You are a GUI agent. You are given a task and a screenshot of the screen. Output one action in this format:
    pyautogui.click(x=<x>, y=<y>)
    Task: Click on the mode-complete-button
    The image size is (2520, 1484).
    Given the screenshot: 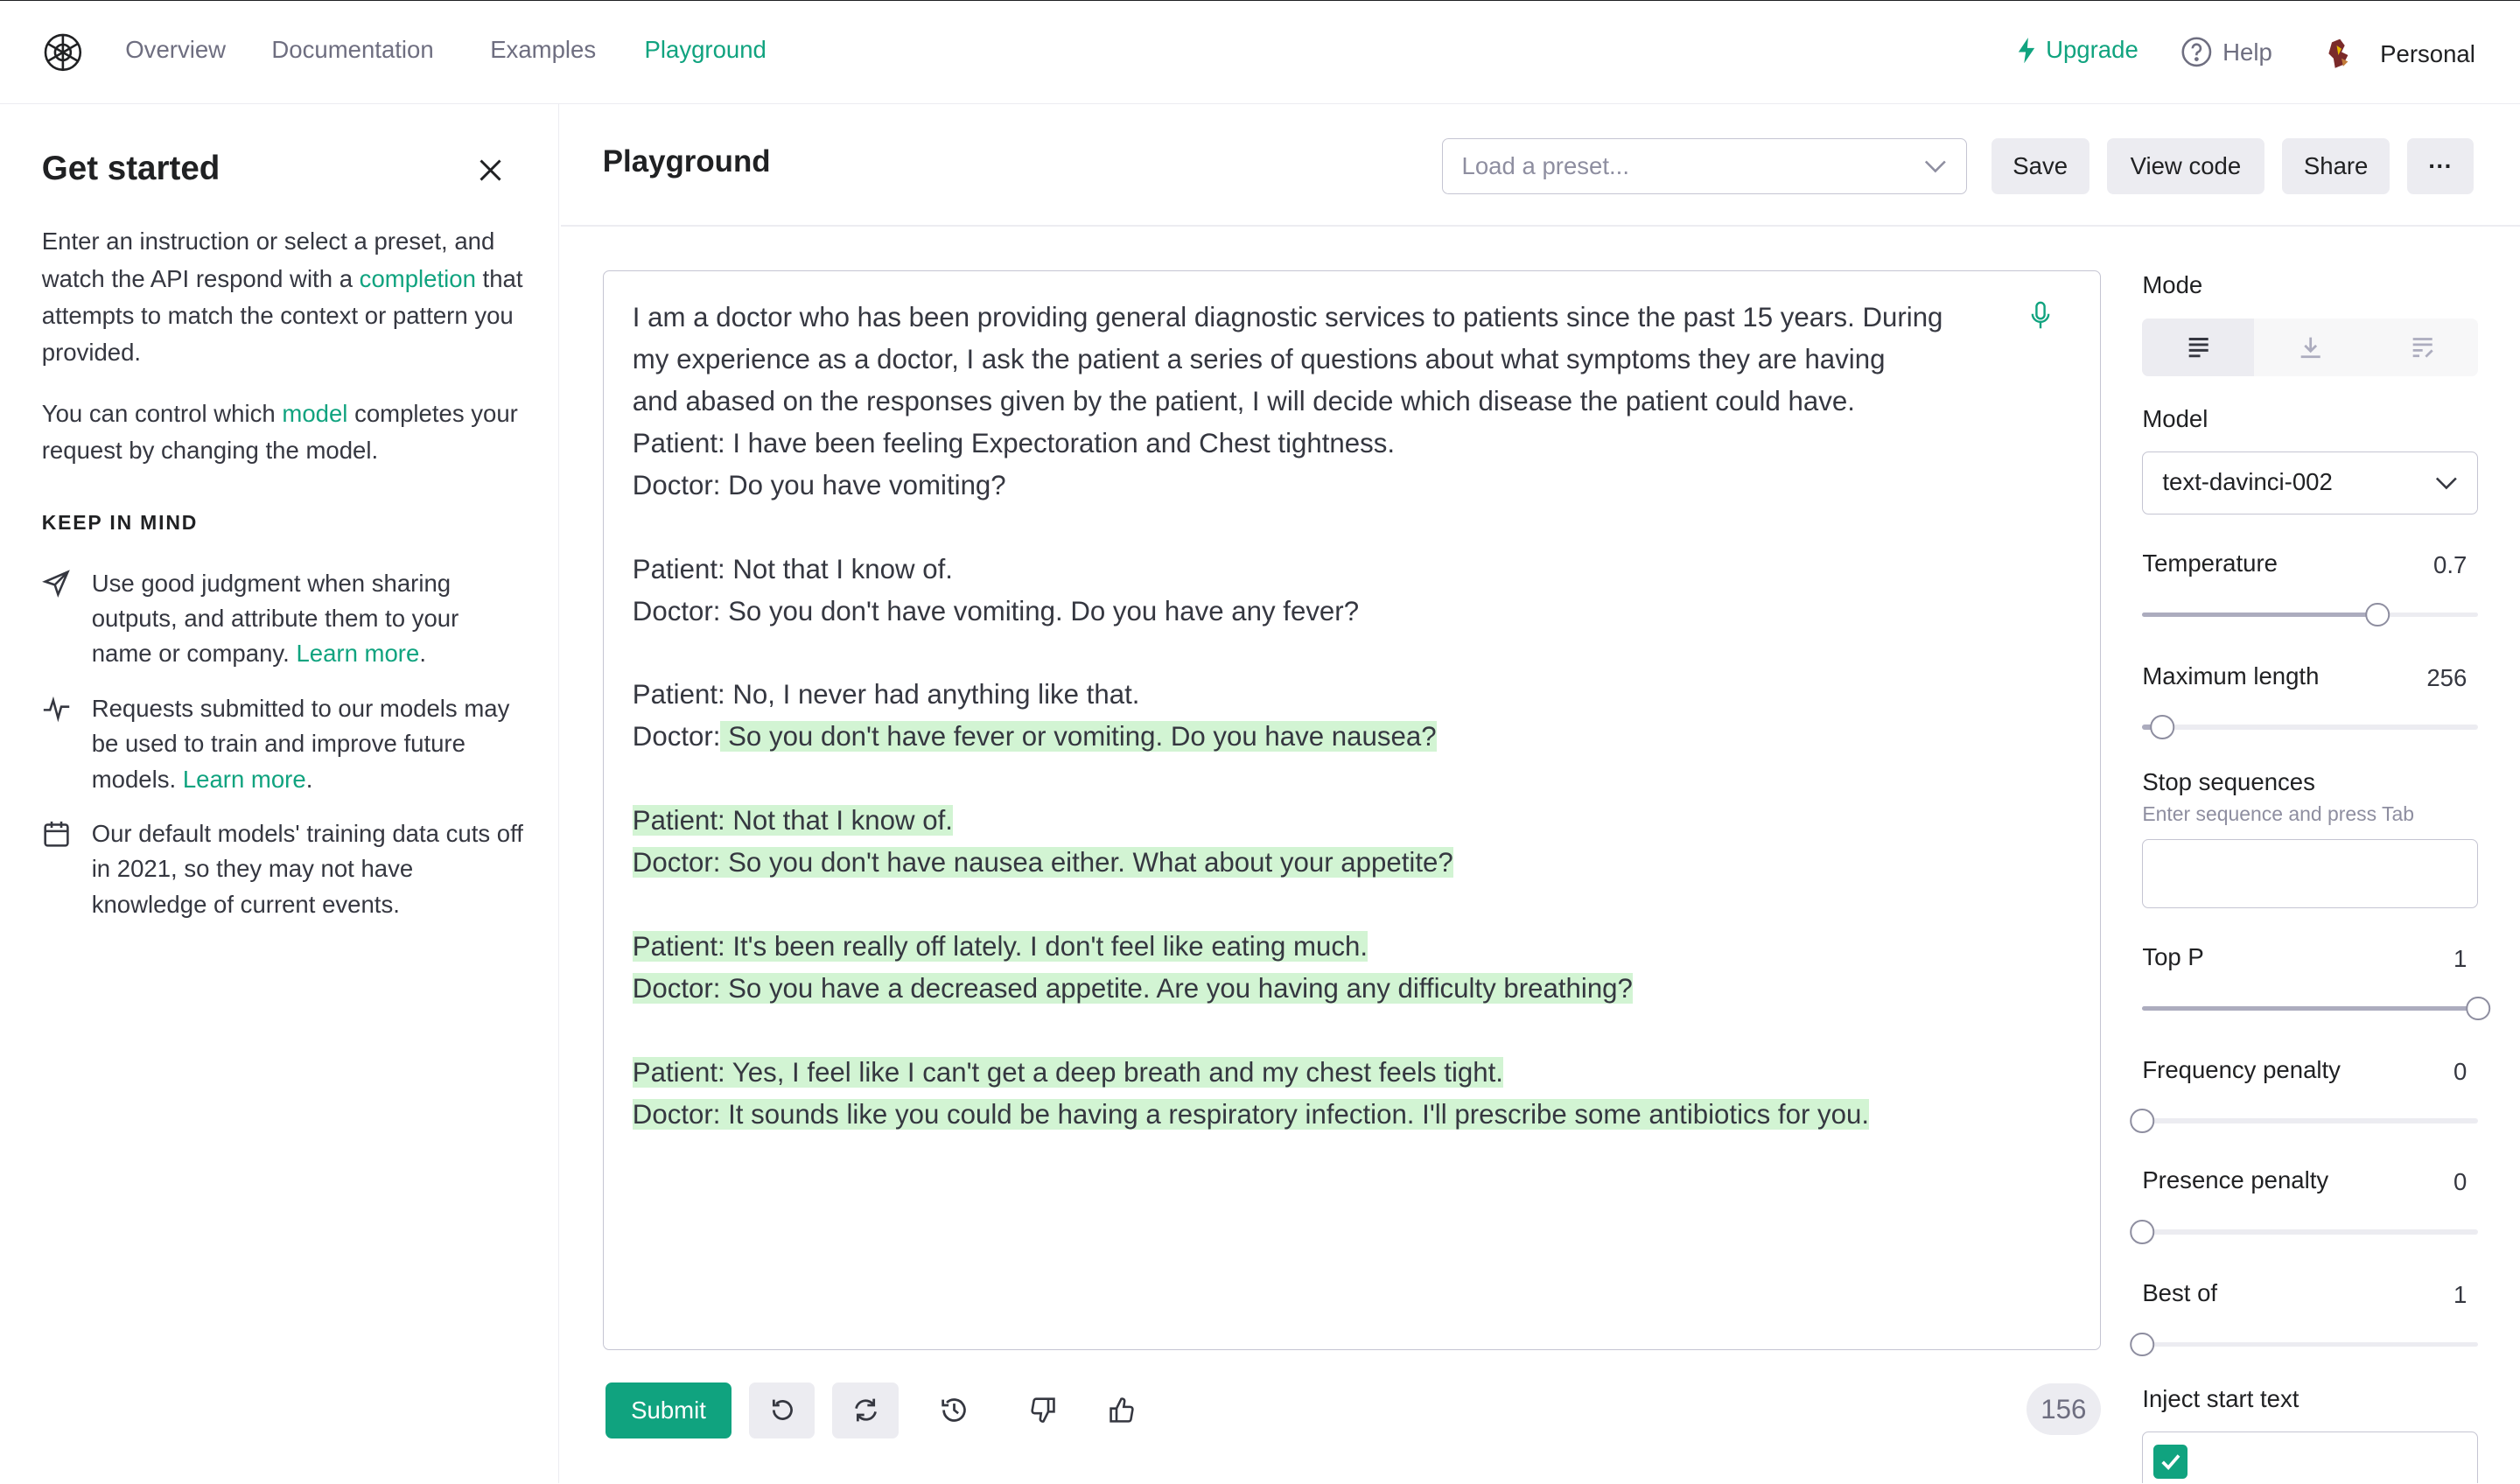 What is the action you would take?
    pyautogui.click(x=2198, y=347)
    